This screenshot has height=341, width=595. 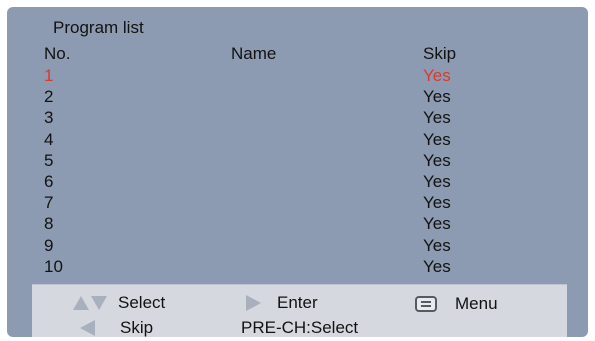 I want to click on hint-prech-label: PRE-CH:Select, so click(x=300, y=327).